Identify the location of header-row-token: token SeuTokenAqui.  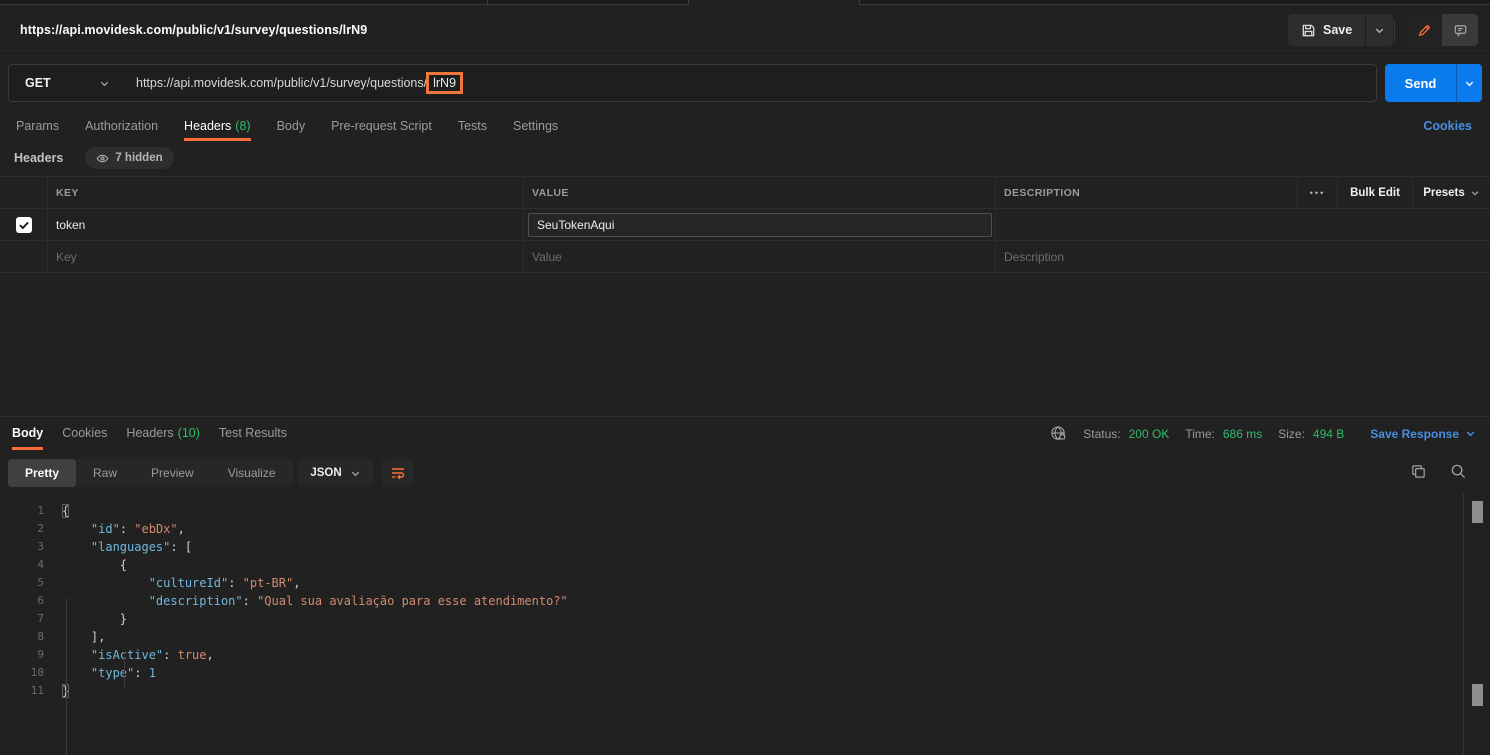
(745, 225).